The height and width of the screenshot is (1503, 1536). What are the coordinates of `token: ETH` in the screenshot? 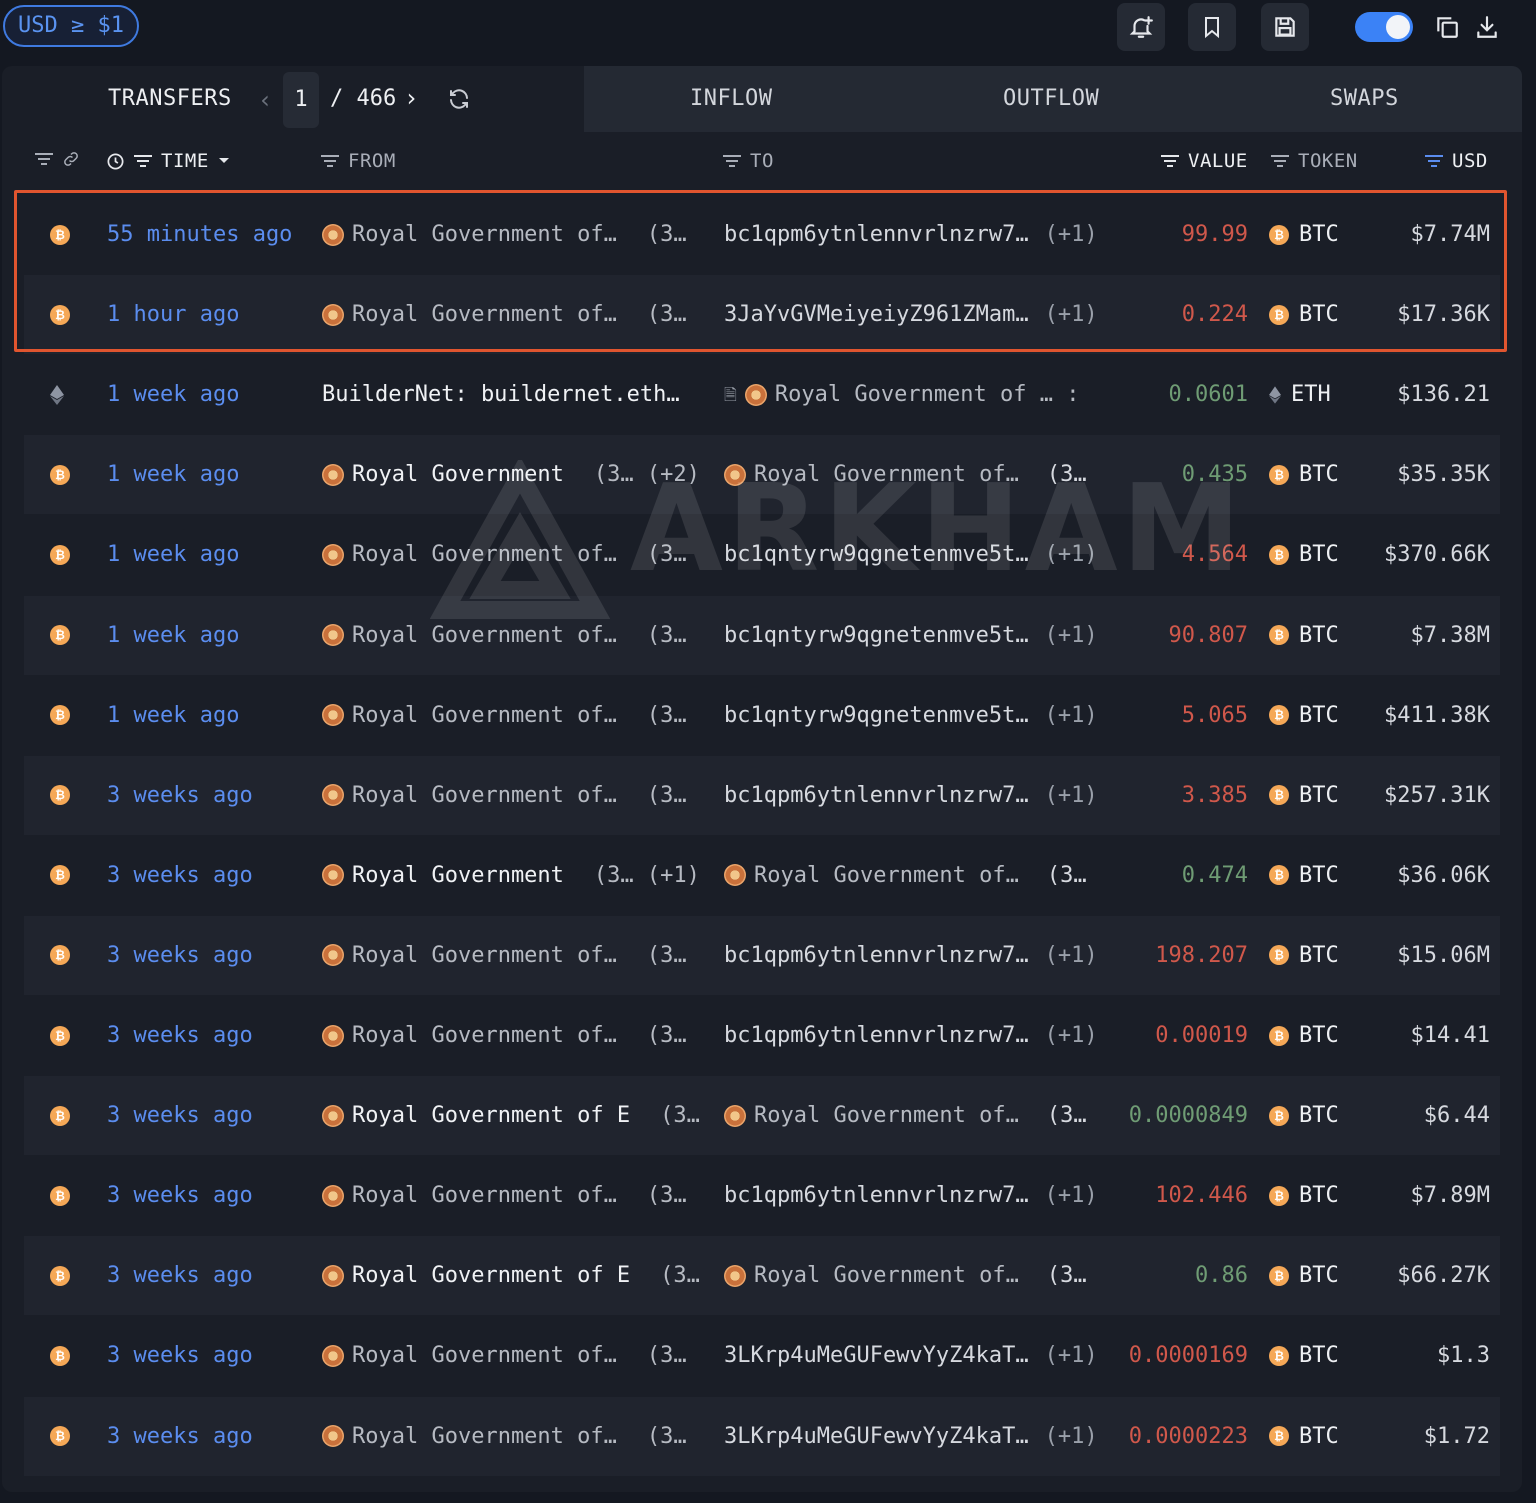 It's located at (1300, 394).